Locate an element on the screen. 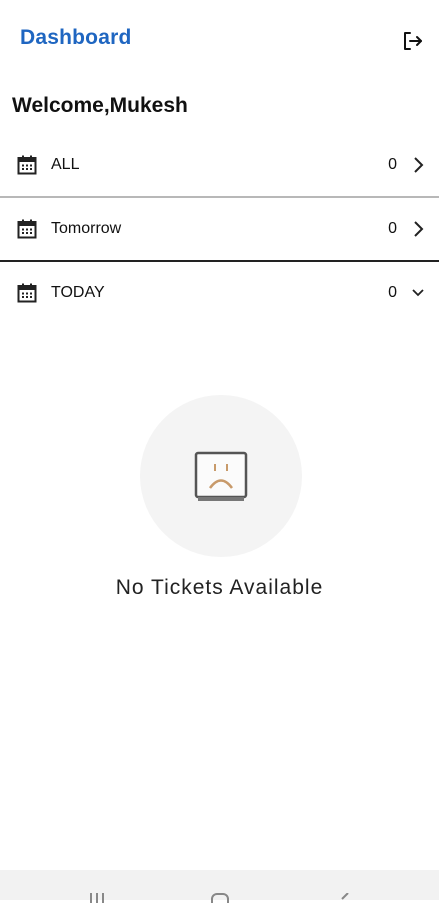 The image size is (439, 908). back-button is located at coordinates (345, 899).